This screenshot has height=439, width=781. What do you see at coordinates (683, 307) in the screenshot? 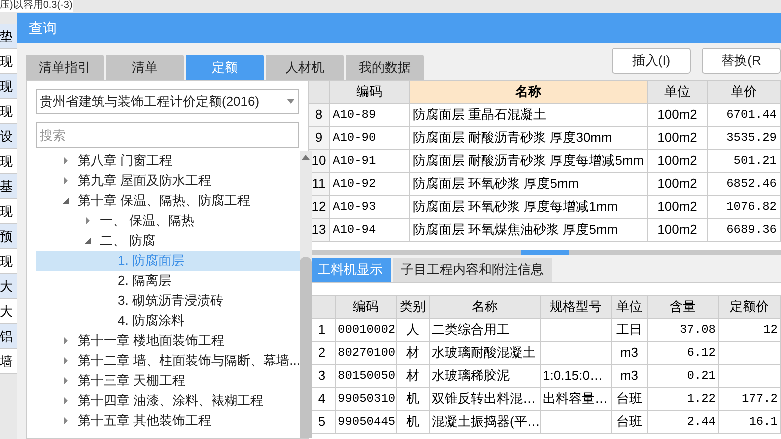
I see `column-header: 含量` at bounding box center [683, 307].